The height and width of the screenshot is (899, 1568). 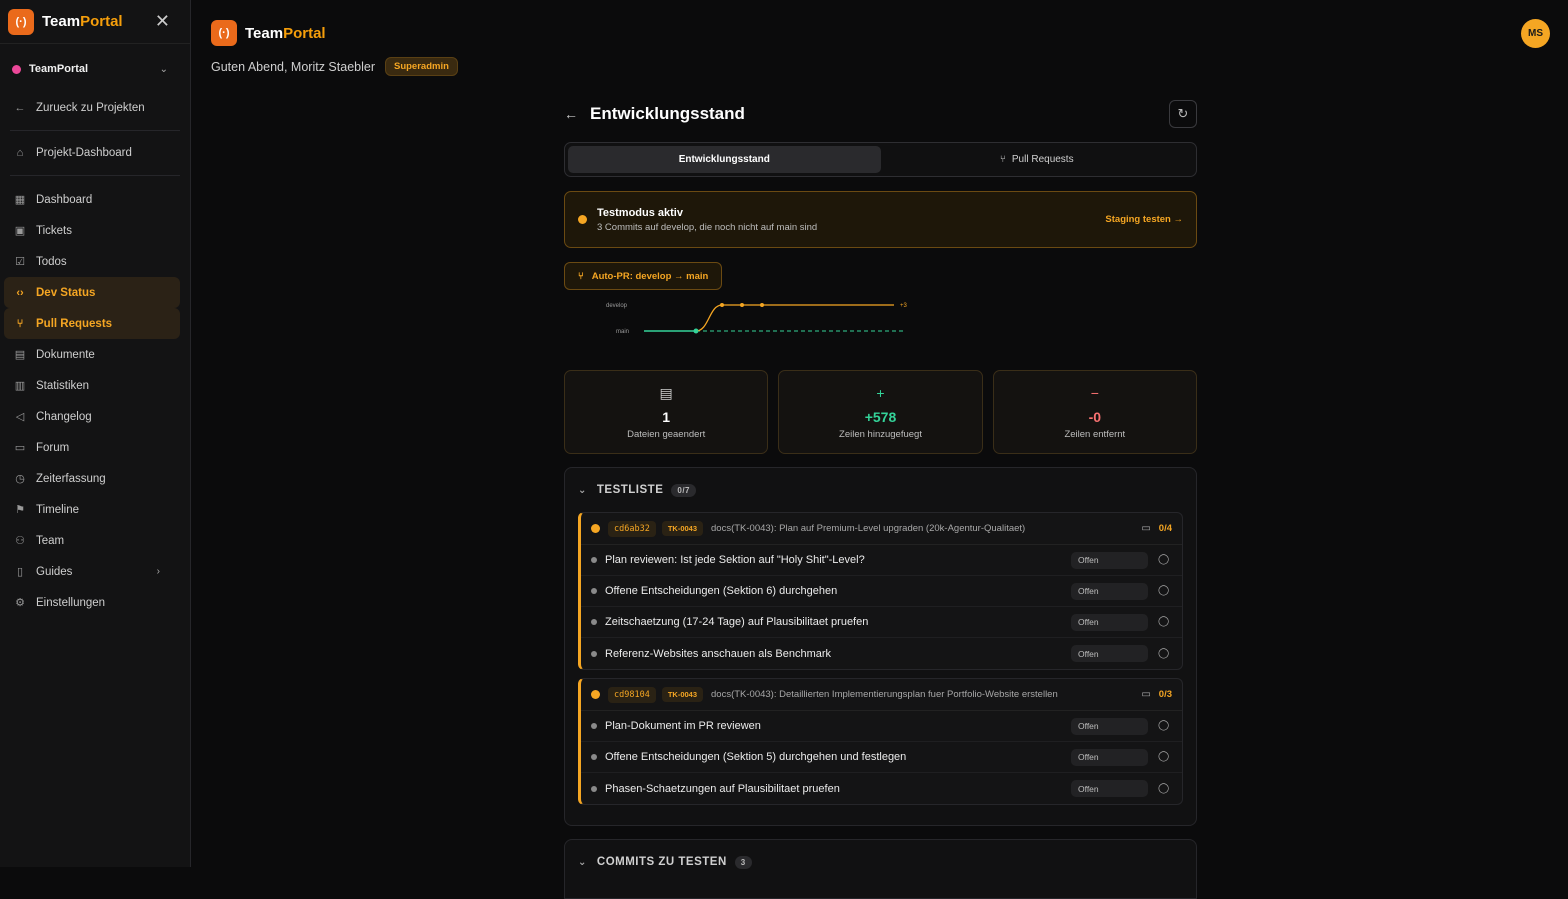 What do you see at coordinates (71, 478) in the screenshot?
I see `sidebar-item-label: Zeiterfassung` at bounding box center [71, 478].